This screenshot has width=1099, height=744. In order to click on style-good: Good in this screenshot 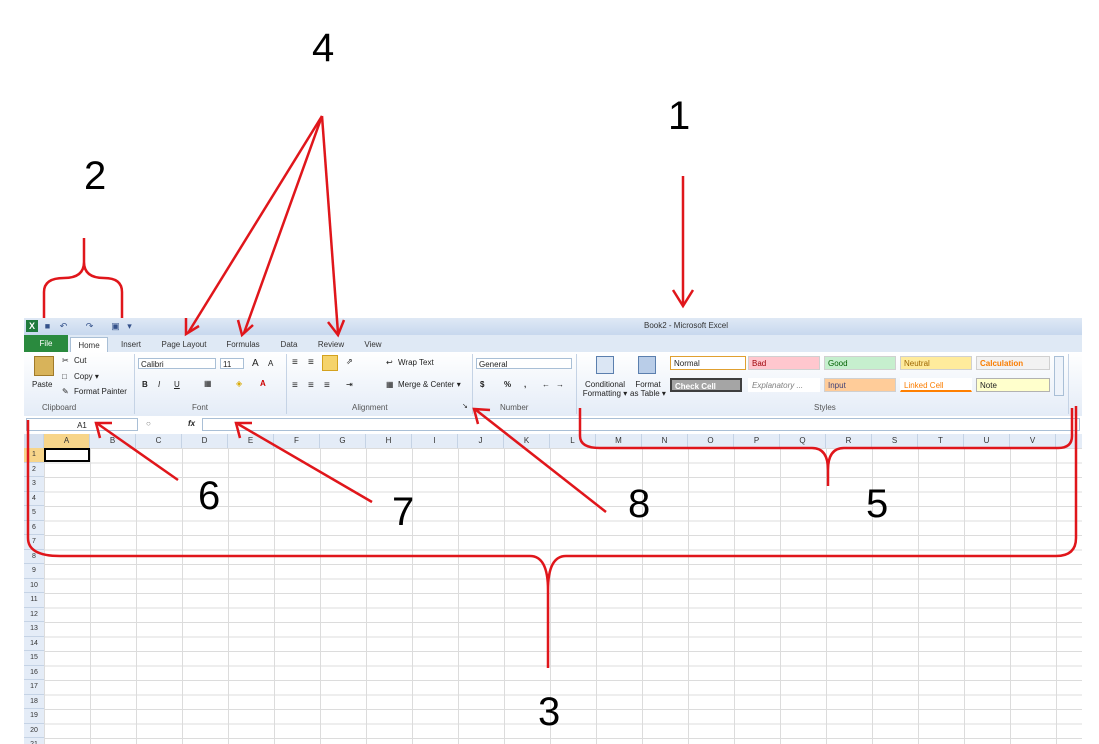, I will do `click(860, 363)`.